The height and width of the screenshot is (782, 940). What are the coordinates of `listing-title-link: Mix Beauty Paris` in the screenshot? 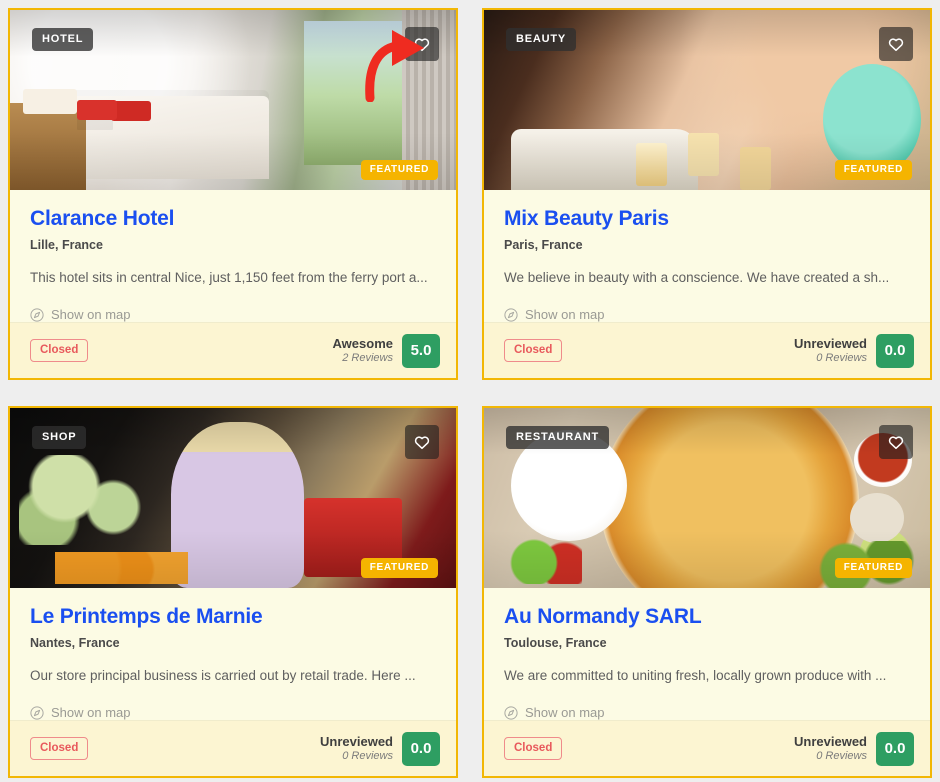 It's located at (586, 218).